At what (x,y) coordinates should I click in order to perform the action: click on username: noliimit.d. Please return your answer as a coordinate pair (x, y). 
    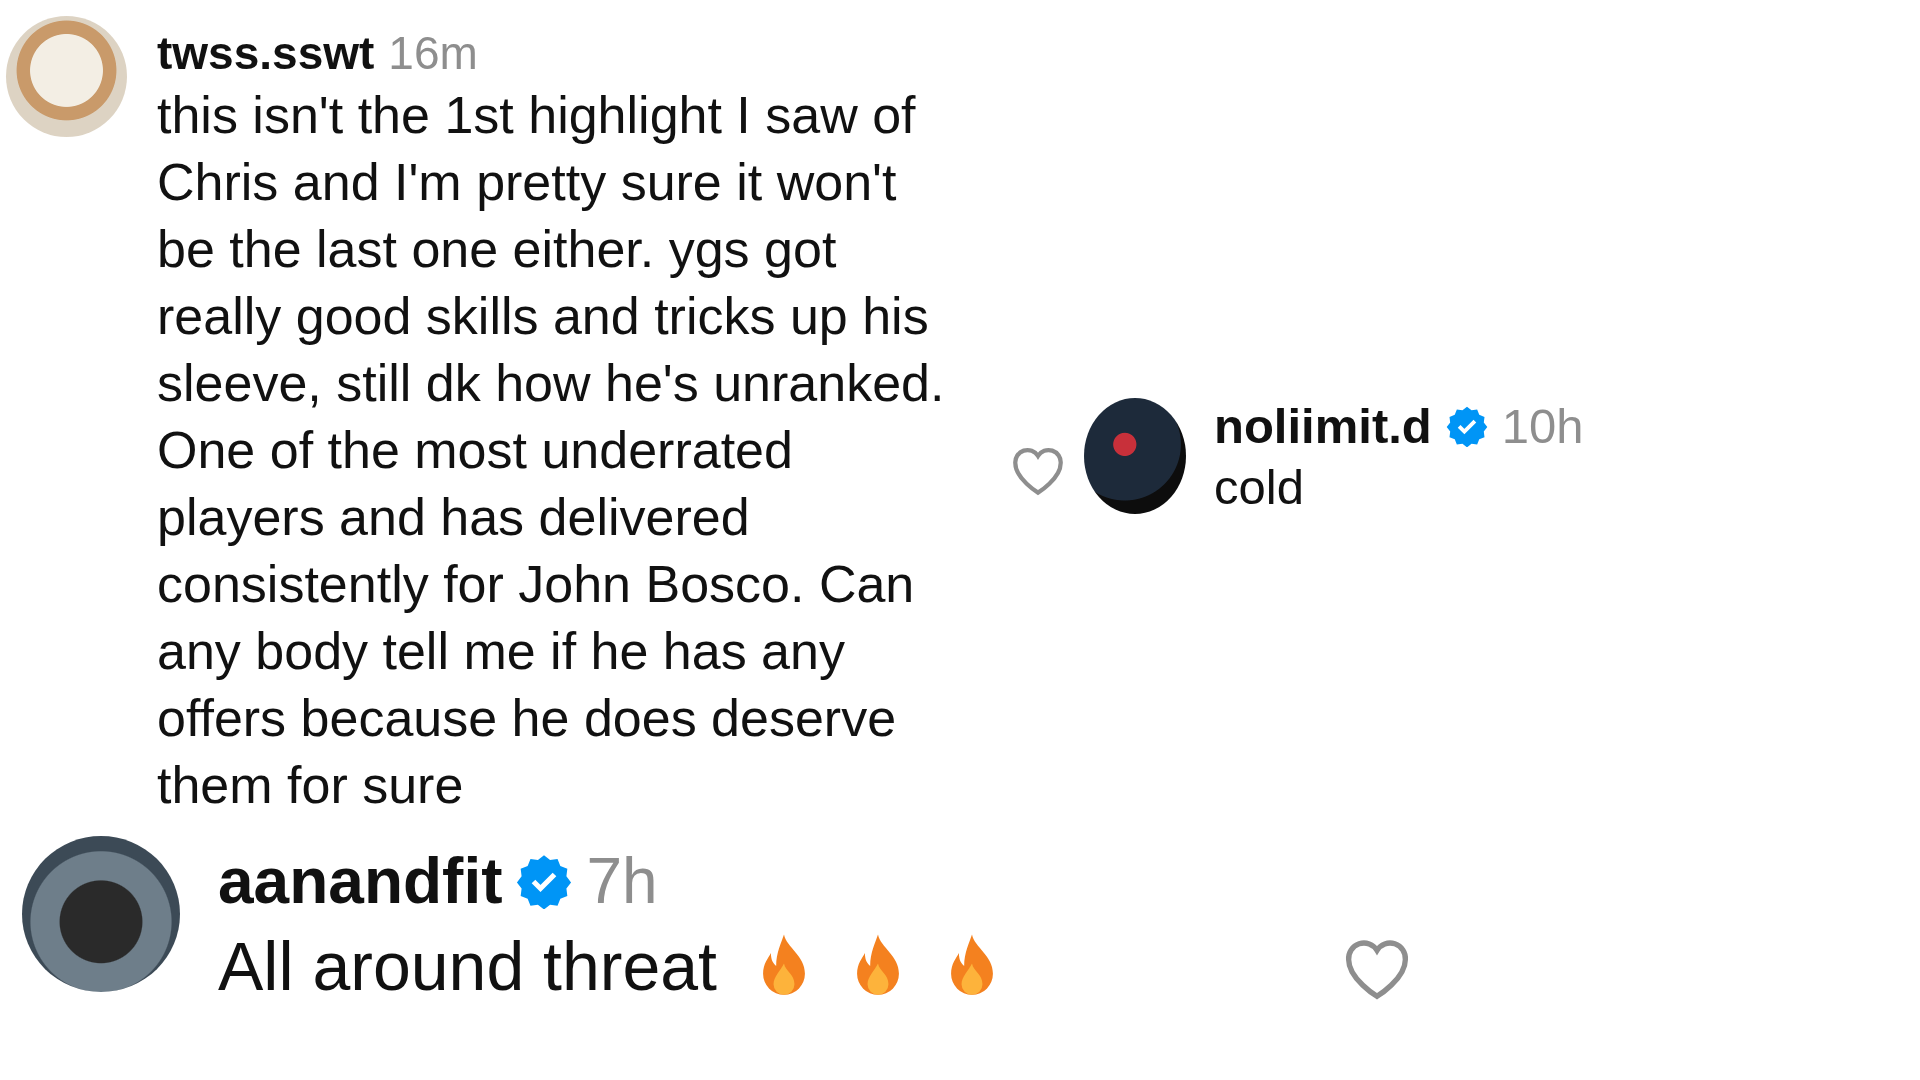
    Looking at the image, I should click on (1323, 426).